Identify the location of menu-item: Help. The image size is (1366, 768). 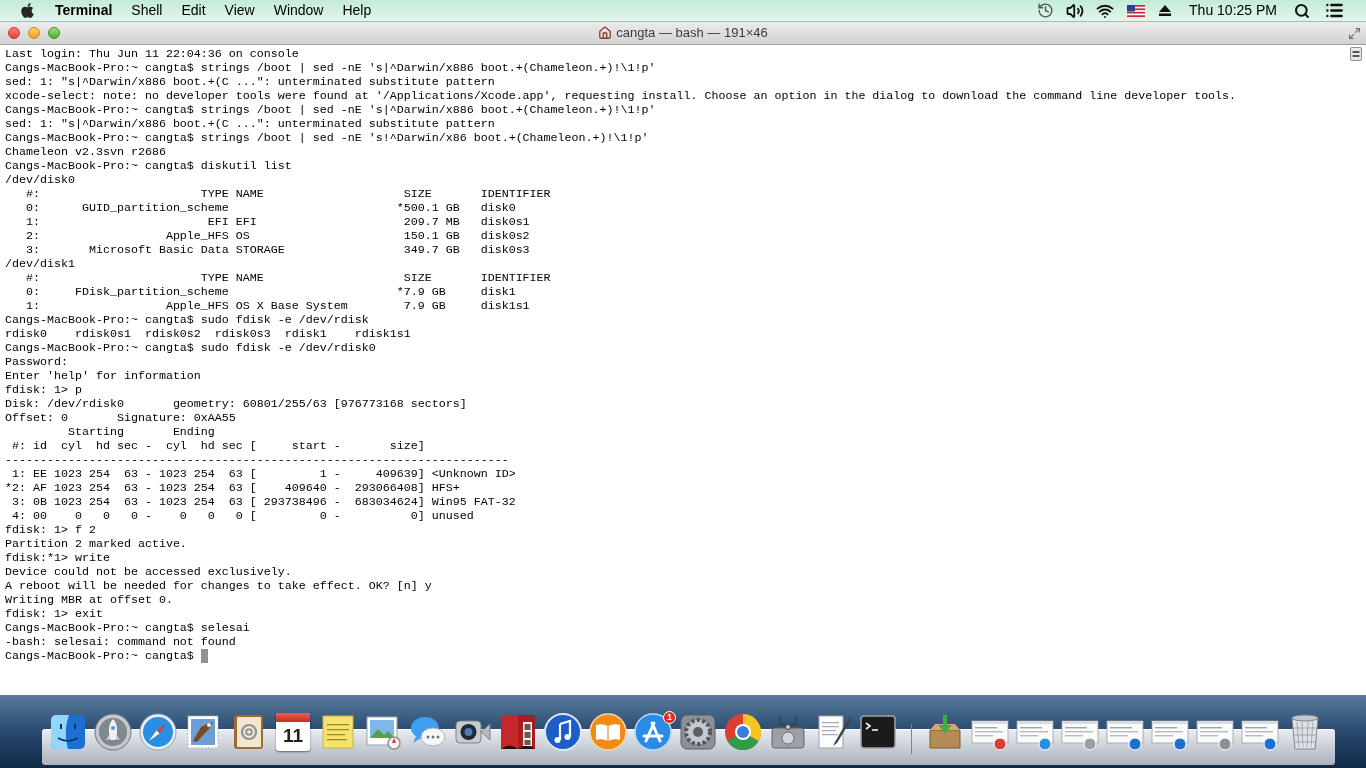
(357, 10).